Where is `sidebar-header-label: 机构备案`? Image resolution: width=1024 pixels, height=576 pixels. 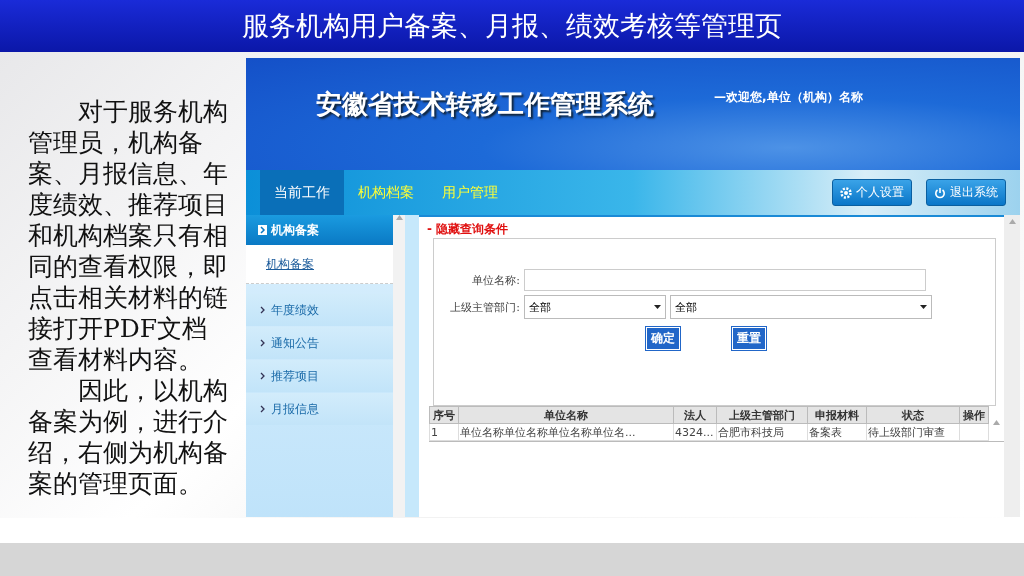 sidebar-header-label: 机构备案 is located at coordinates (295, 230).